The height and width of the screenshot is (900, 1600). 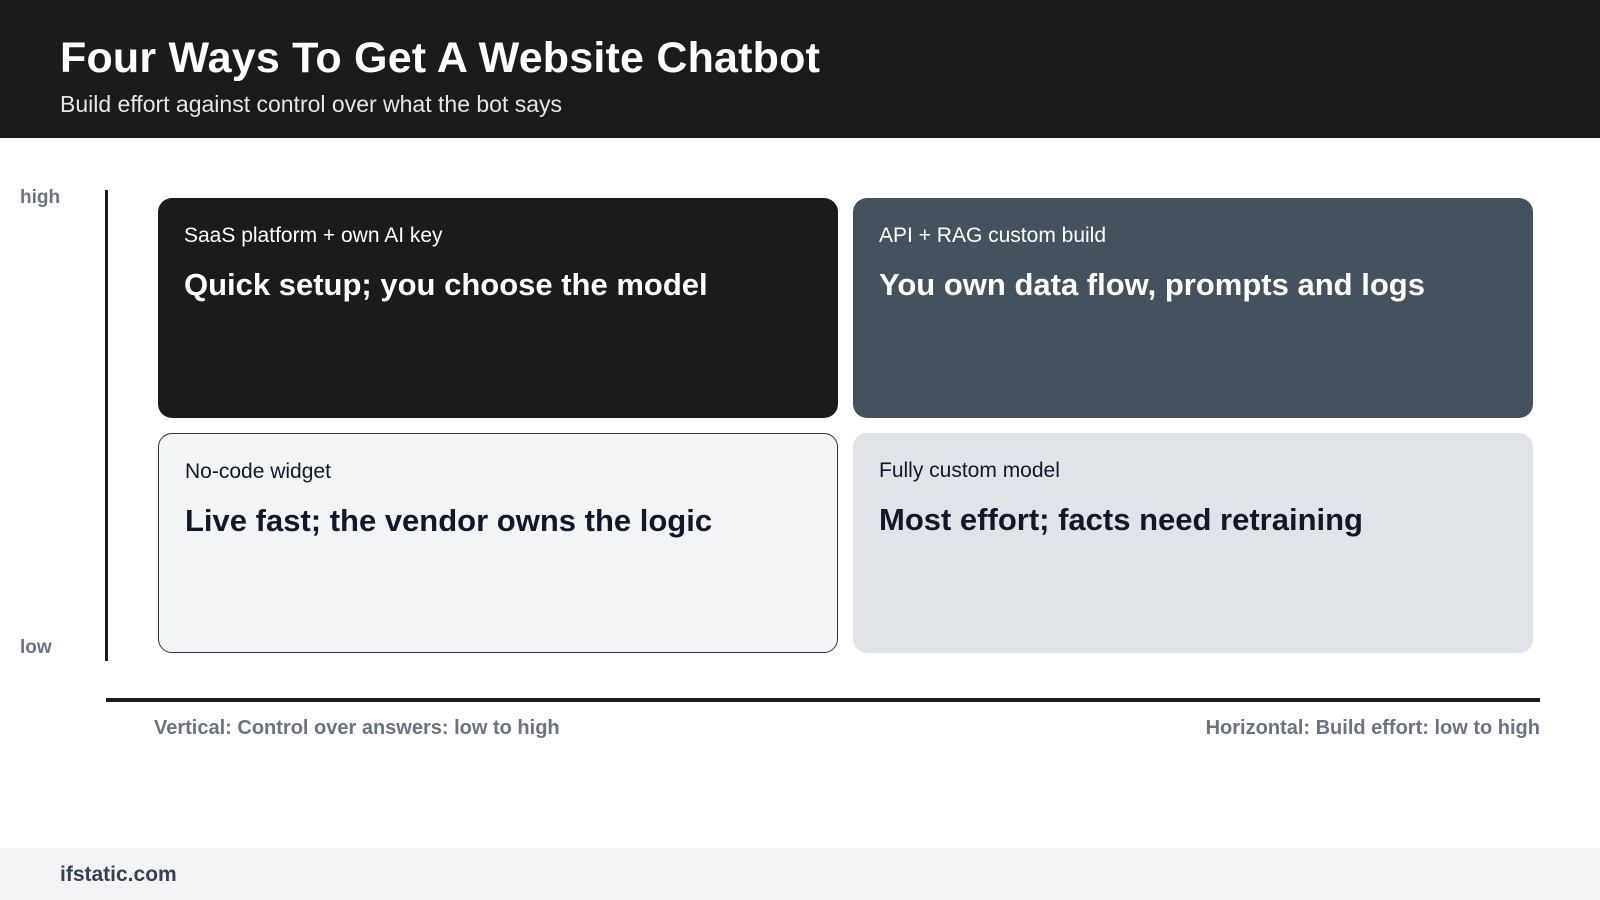 I want to click on quadrant-text: You own data flow, prompts and logs, so click(x=1152, y=284).